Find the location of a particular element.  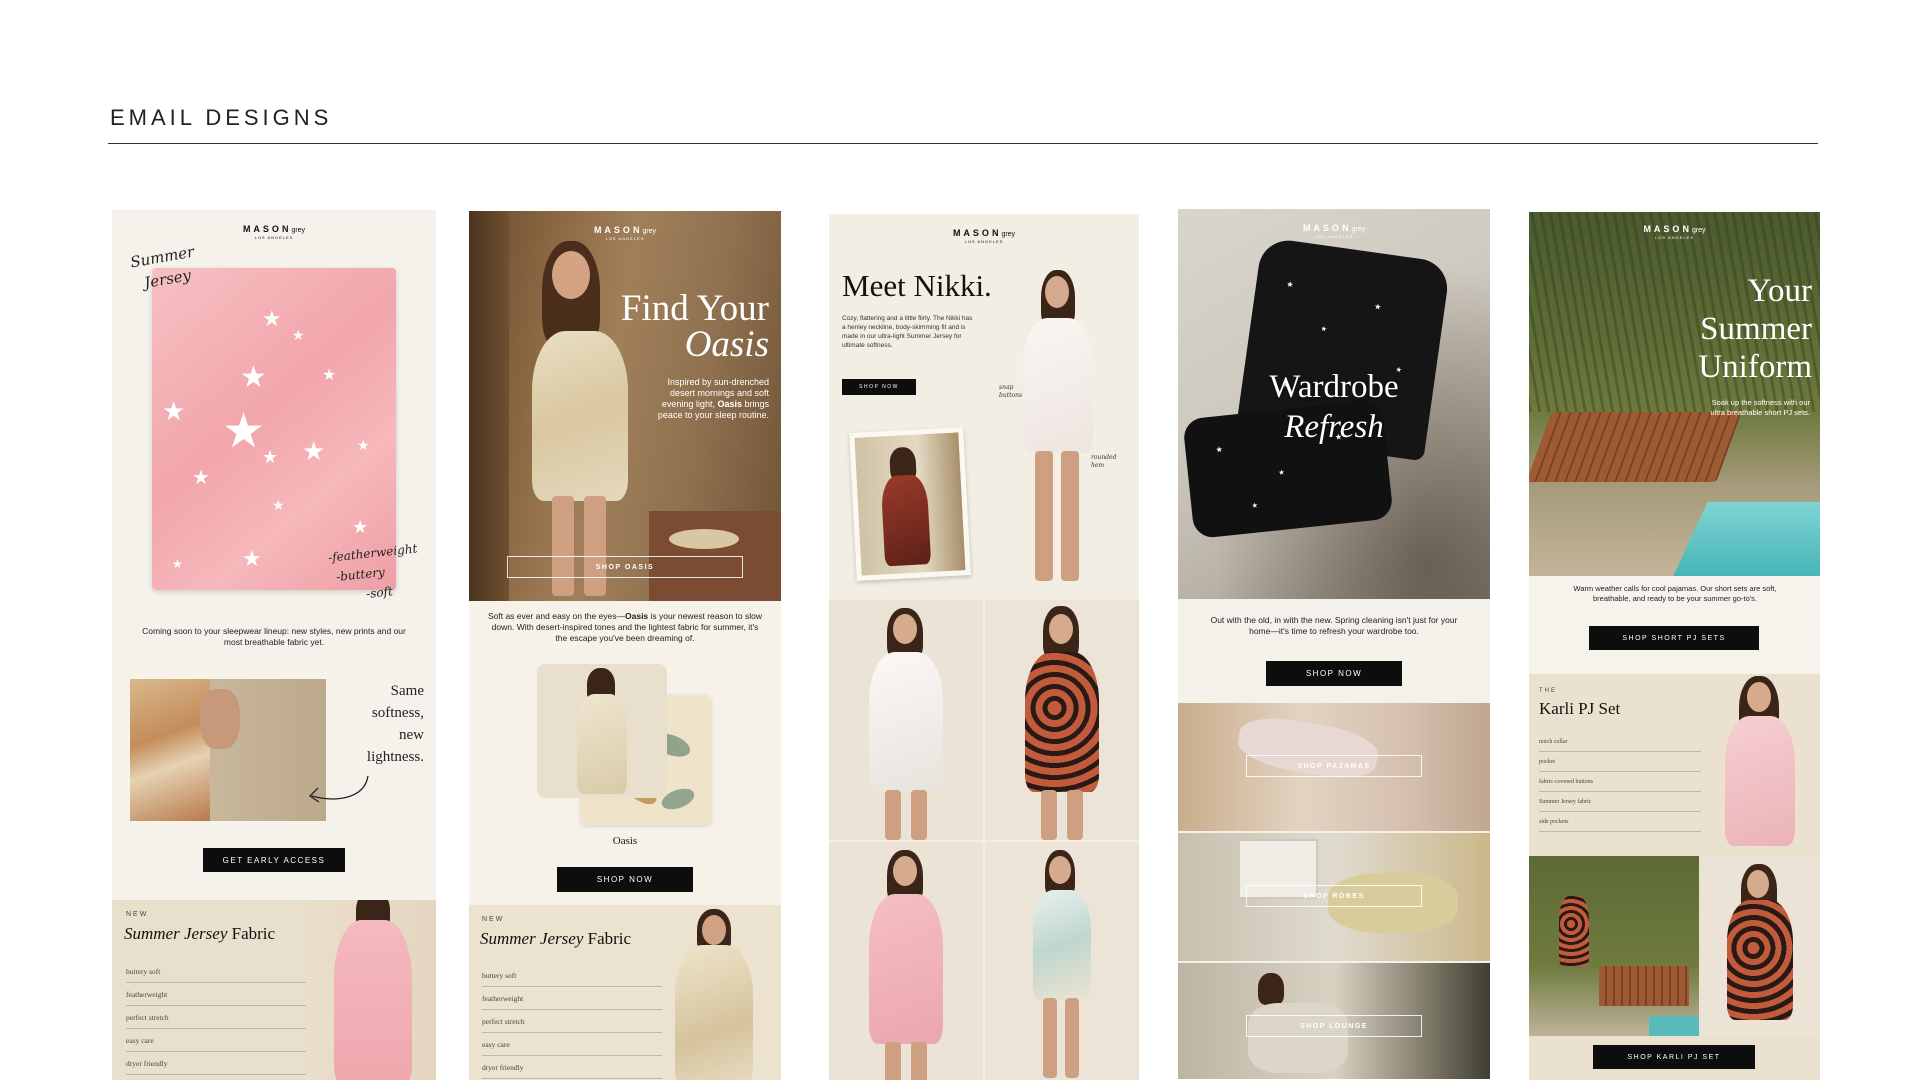

hero-photo is located at coordinates (1674, 394).